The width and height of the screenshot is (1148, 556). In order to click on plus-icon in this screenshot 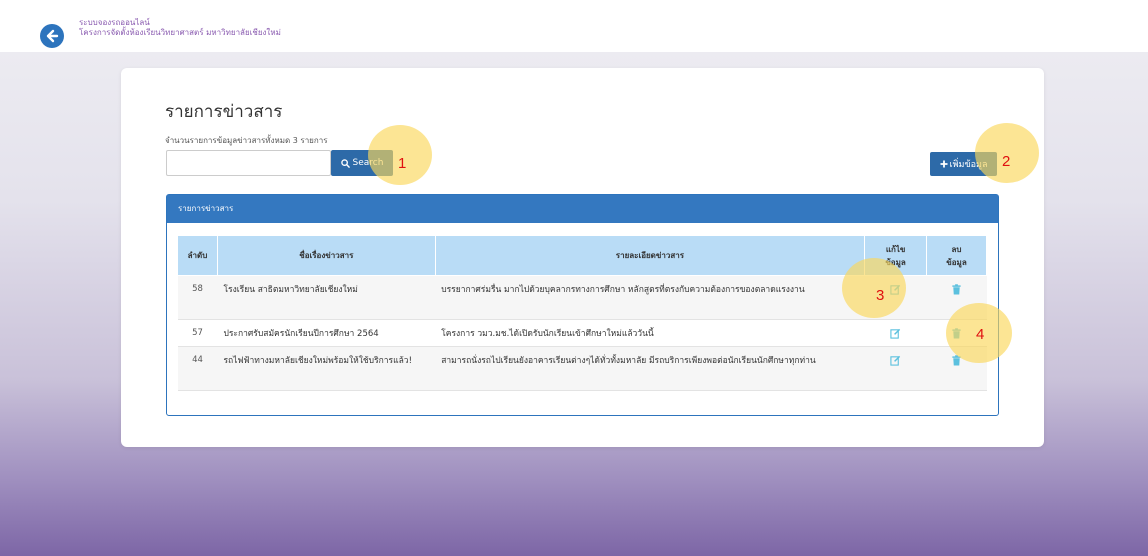, I will do `click(944, 164)`.